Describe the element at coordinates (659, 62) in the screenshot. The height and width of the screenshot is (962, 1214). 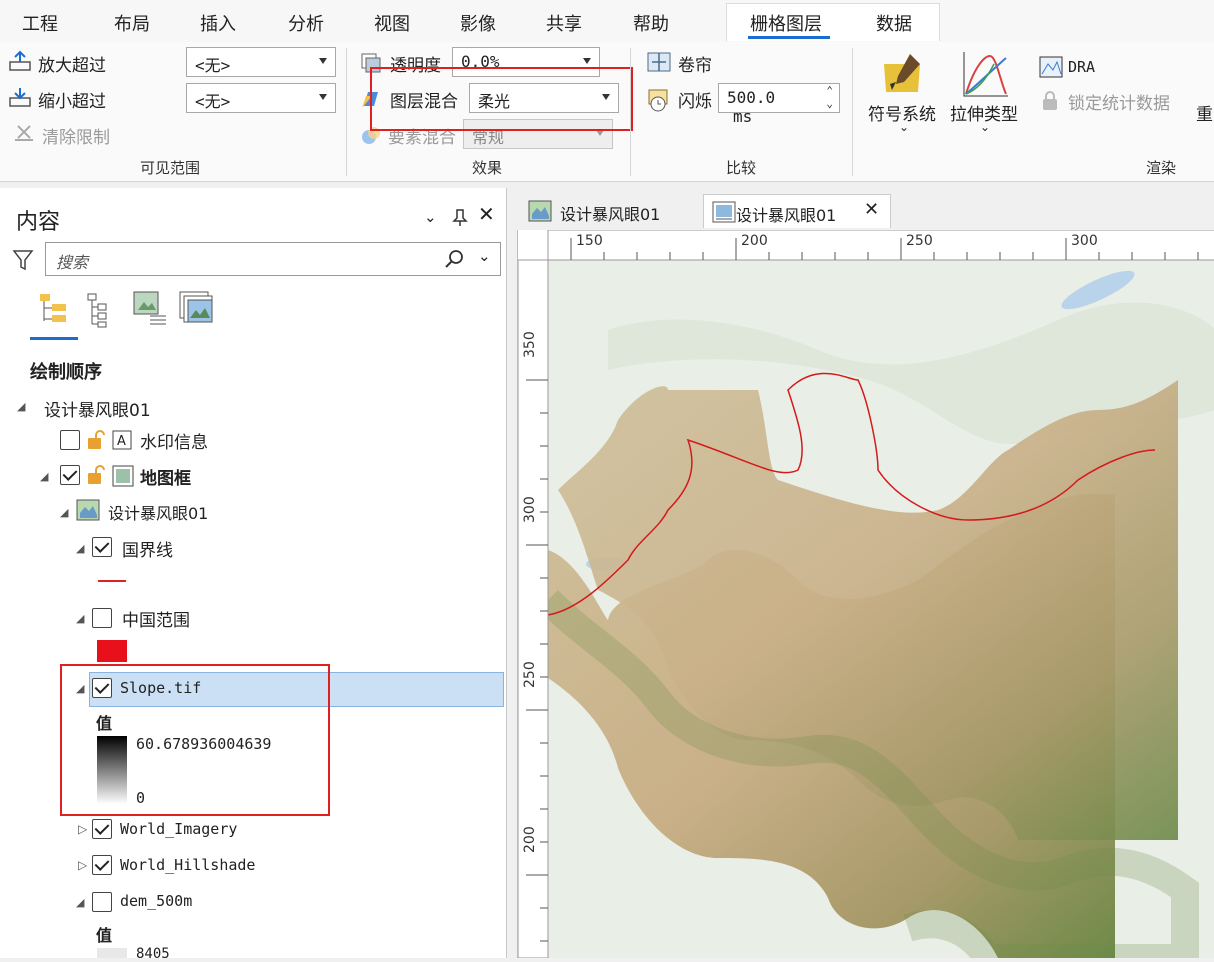
I see `swipe-icon` at that location.